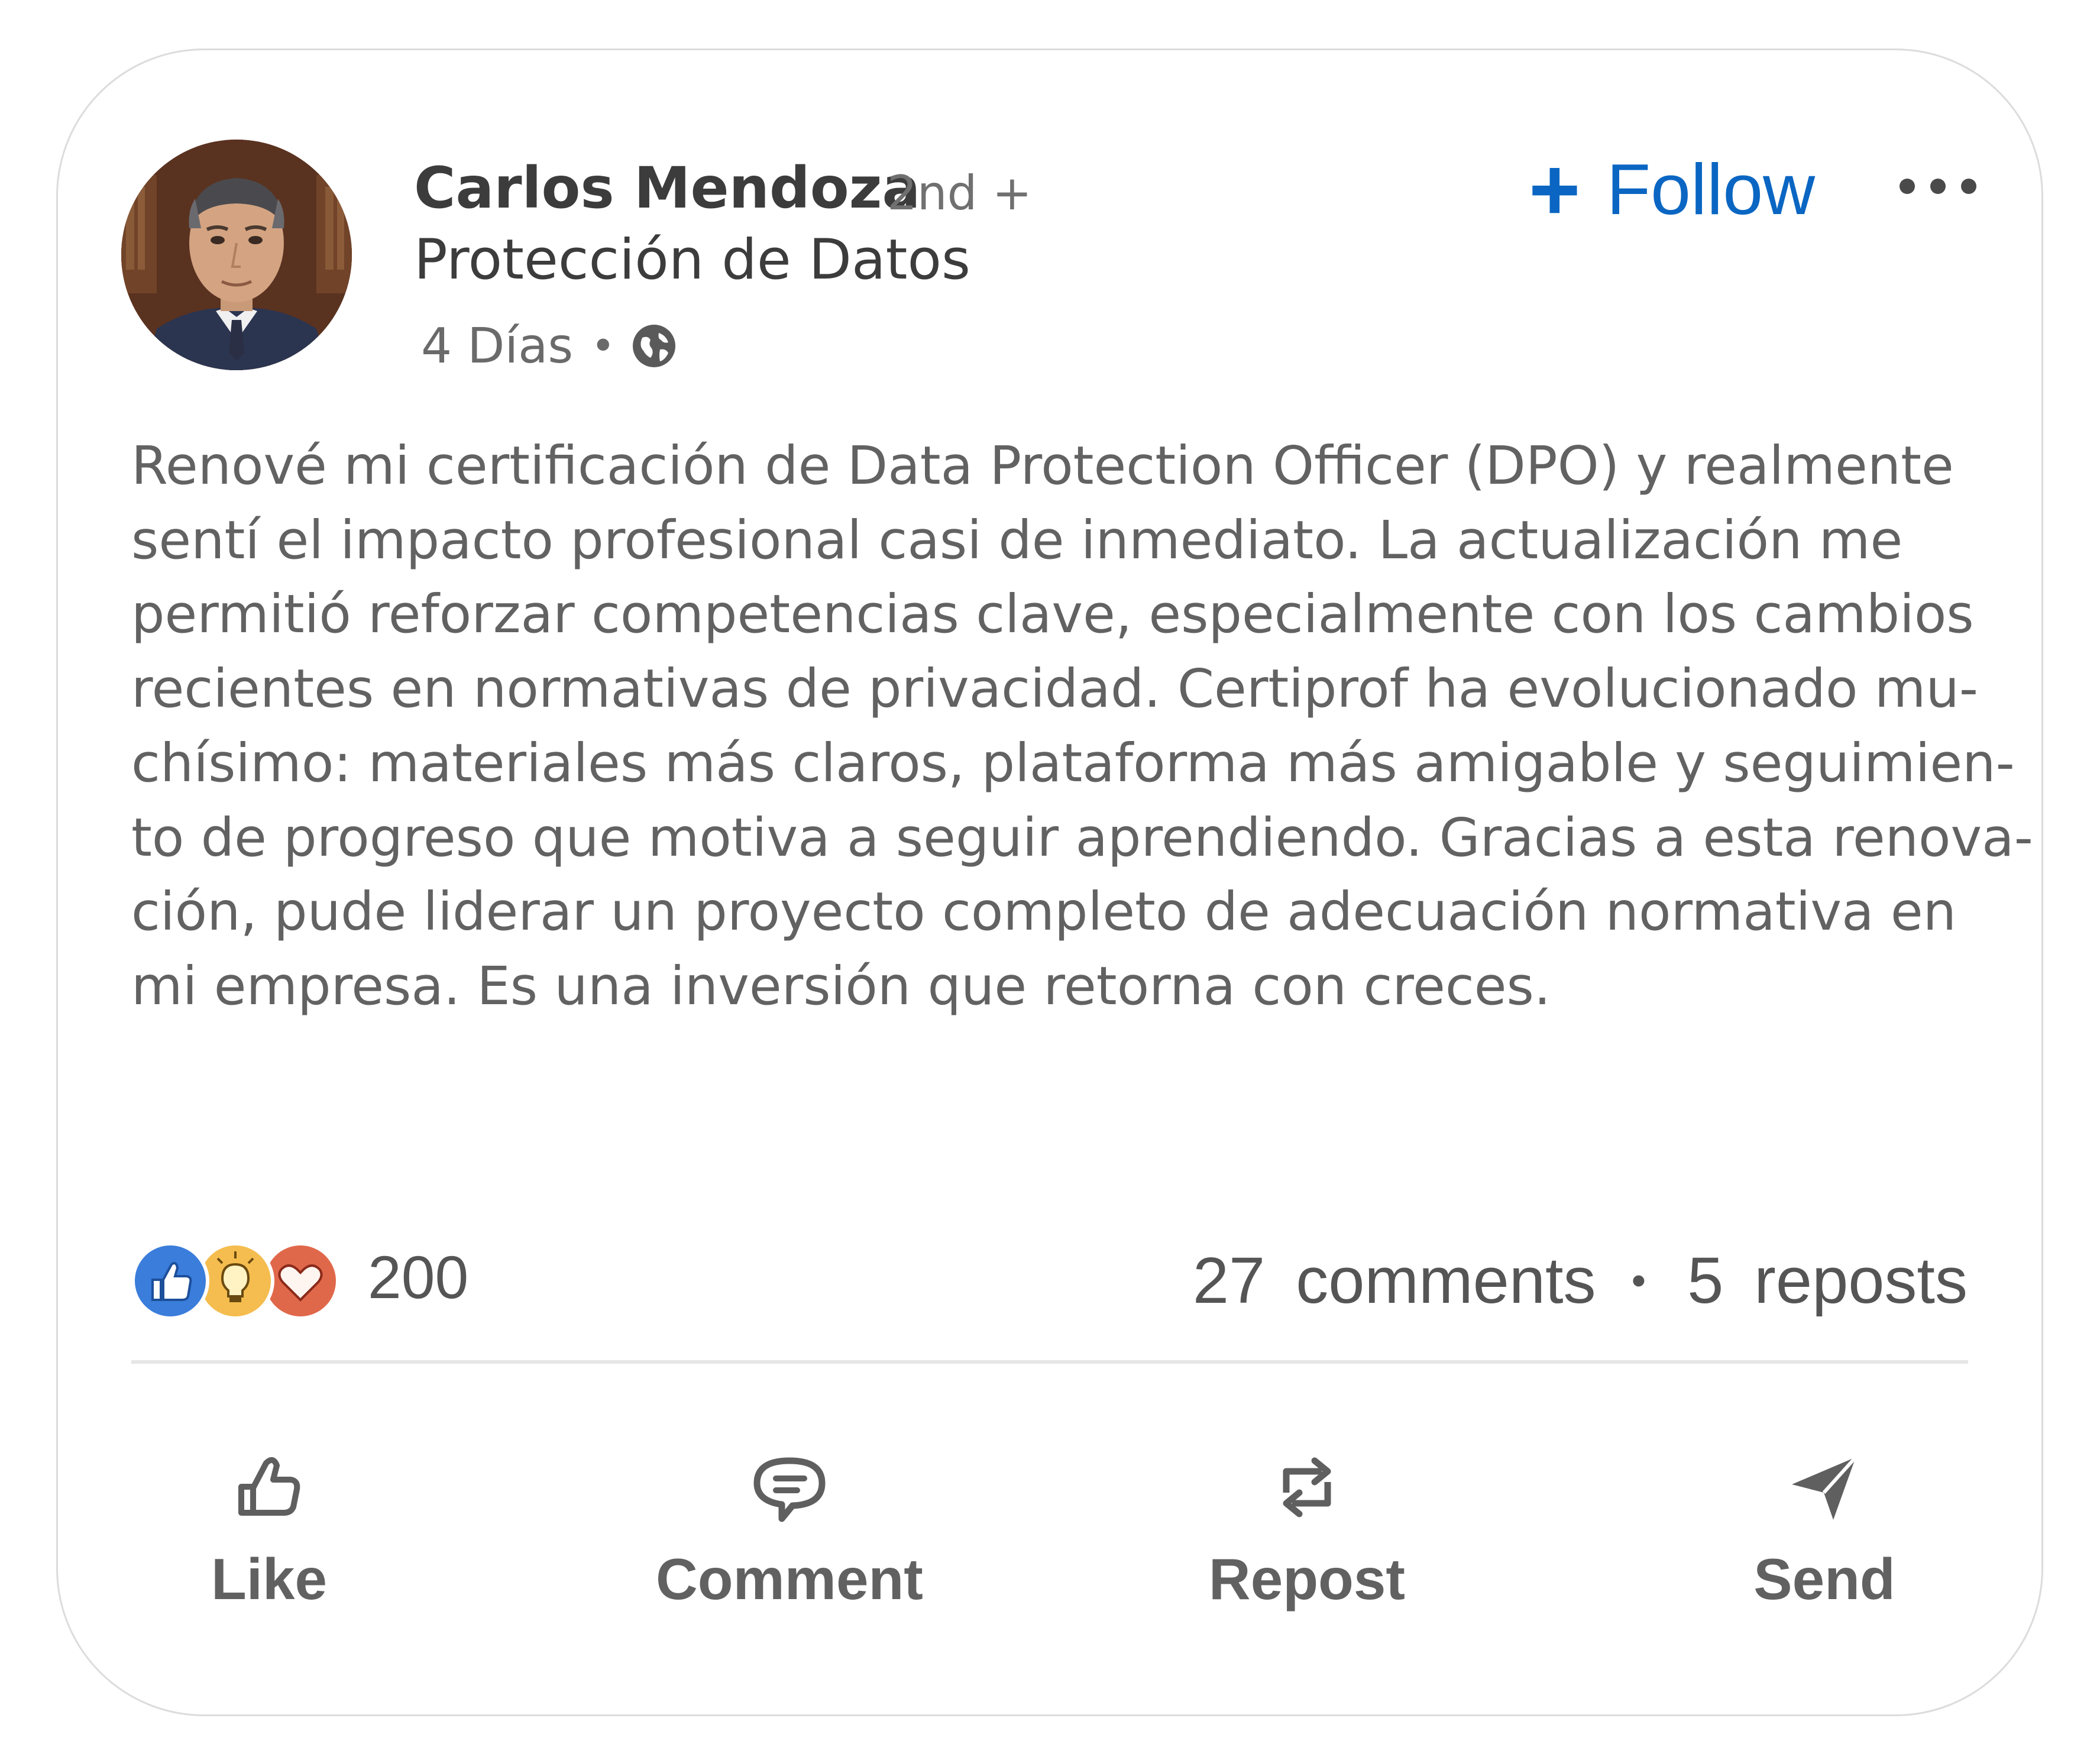  I want to click on avatar-portrait, so click(237, 255).